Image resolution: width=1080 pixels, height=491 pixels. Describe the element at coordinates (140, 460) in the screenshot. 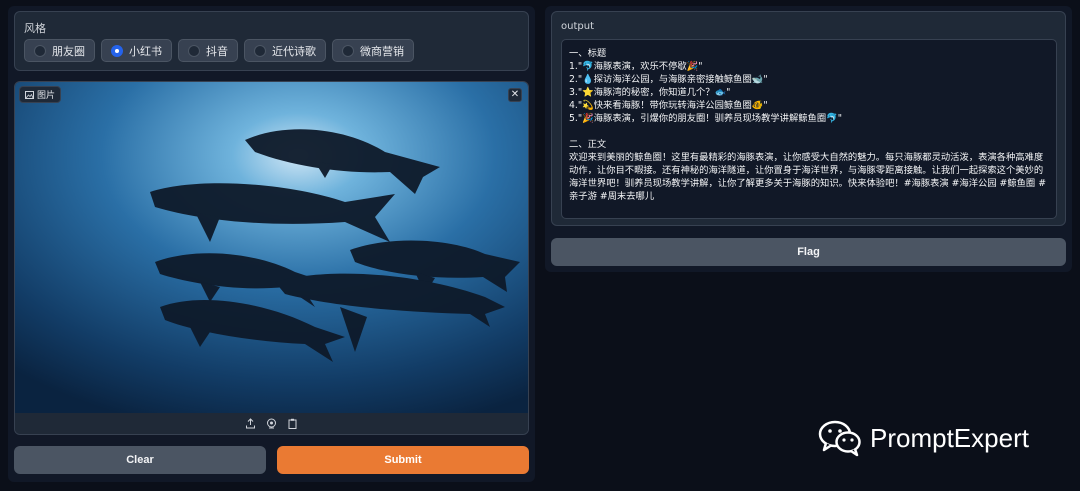

I see `clear-button: Clear` at that location.